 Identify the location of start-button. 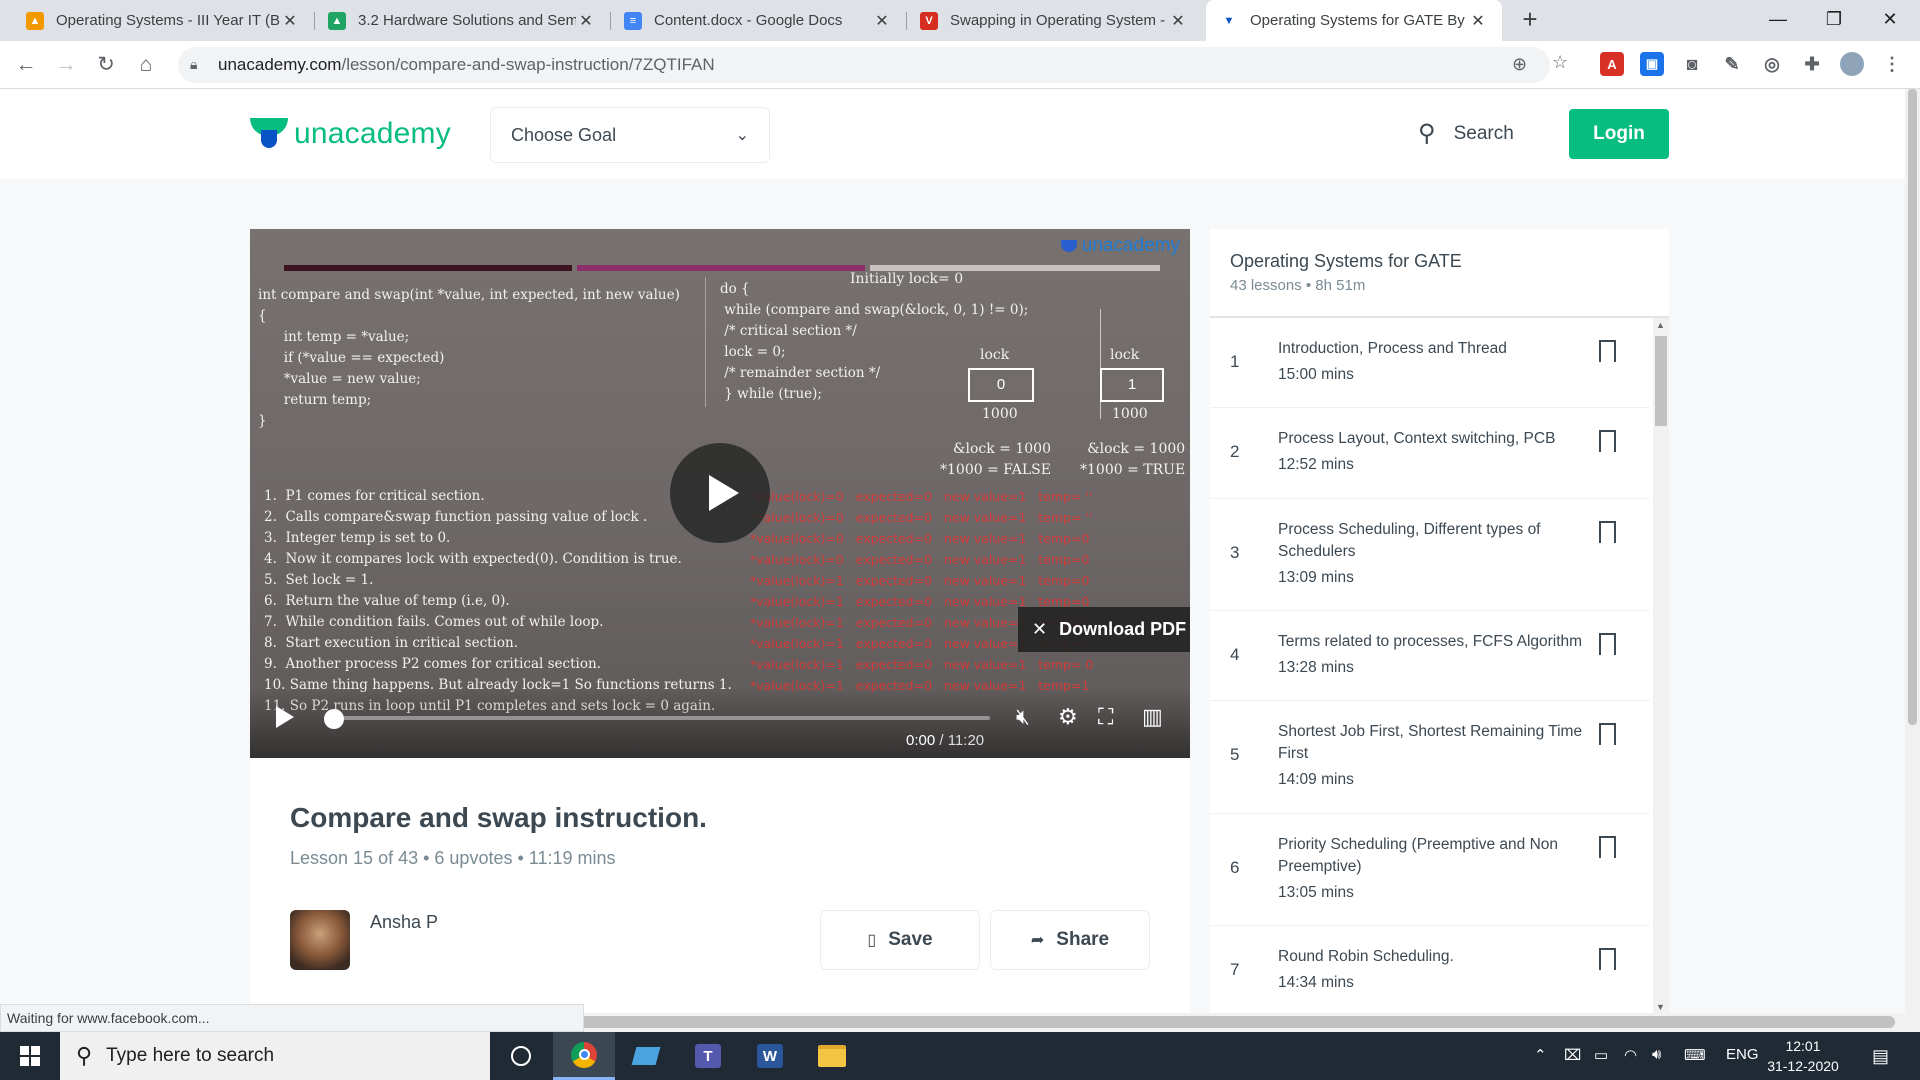
(30, 1056).